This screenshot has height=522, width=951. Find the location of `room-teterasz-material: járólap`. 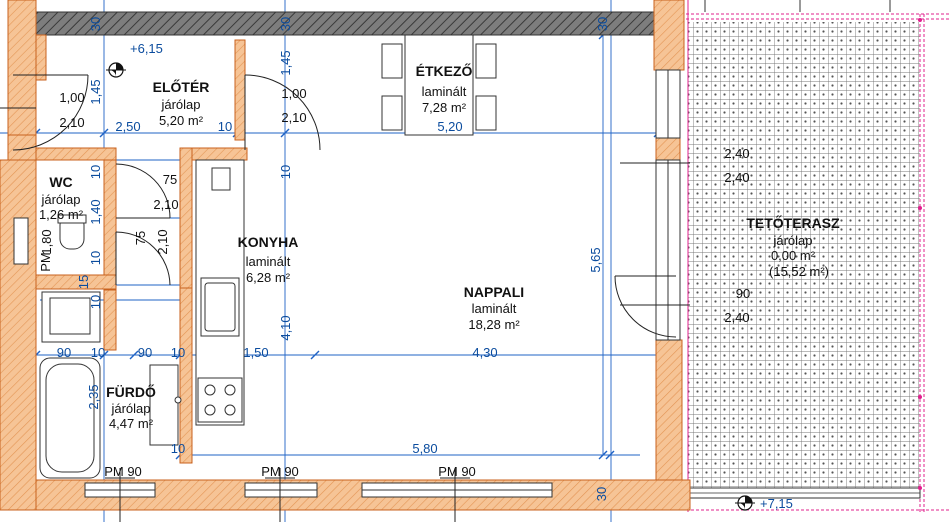

room-teterasz-material: járólap is located at coordinates (792, 240).